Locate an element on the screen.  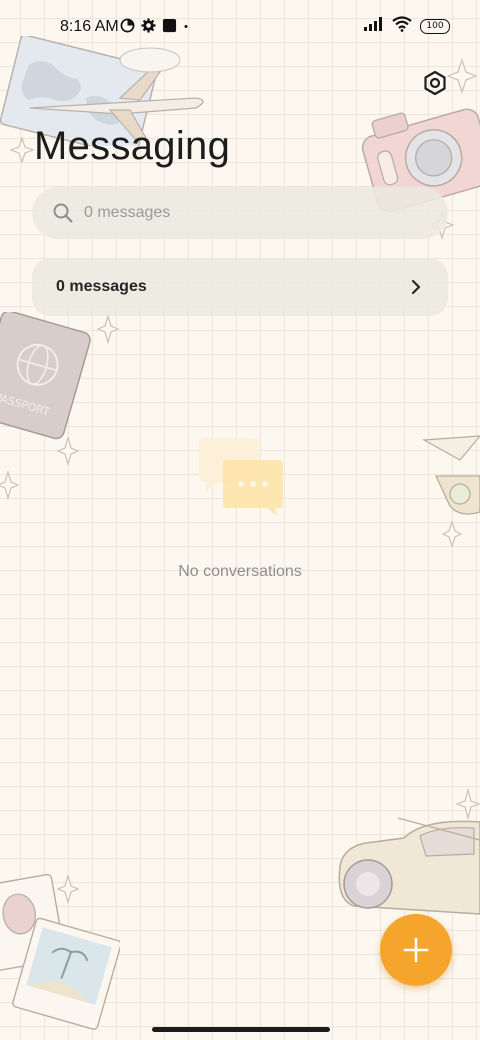
empty-state-text: No conversations is located at coordinates (240, 571).